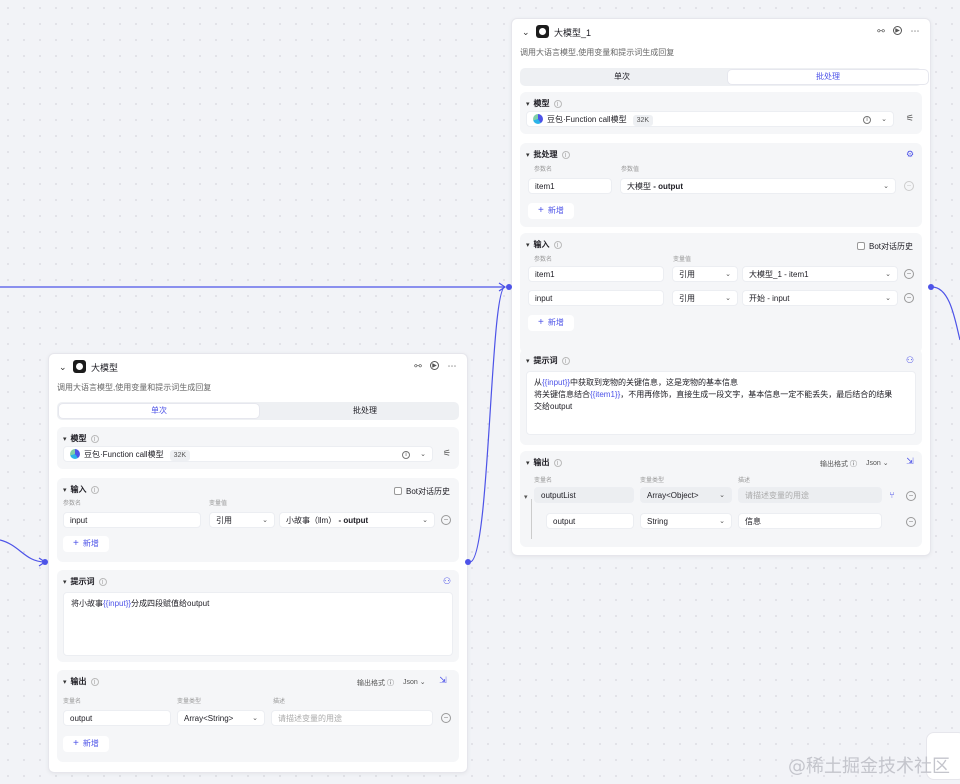  Describe the element at coordinates (820, 274) in the screenshot. I see `input-value-select: 大模型_1 - item1 ⌄` at that location.